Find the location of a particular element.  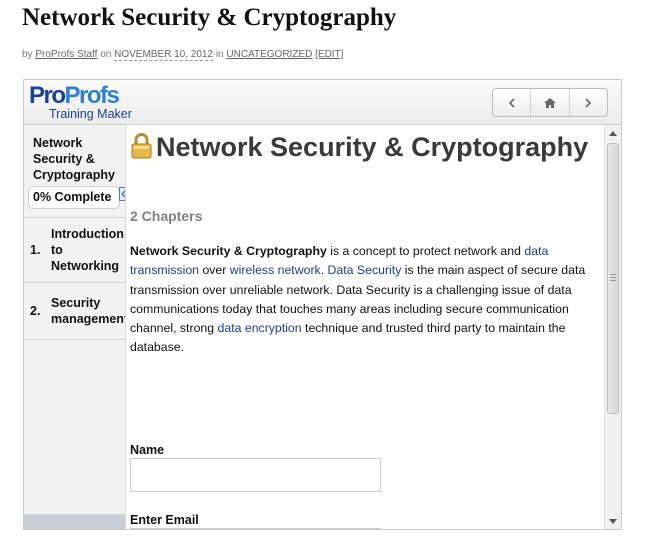

desc-text: over is located at coordinates (214, 270).